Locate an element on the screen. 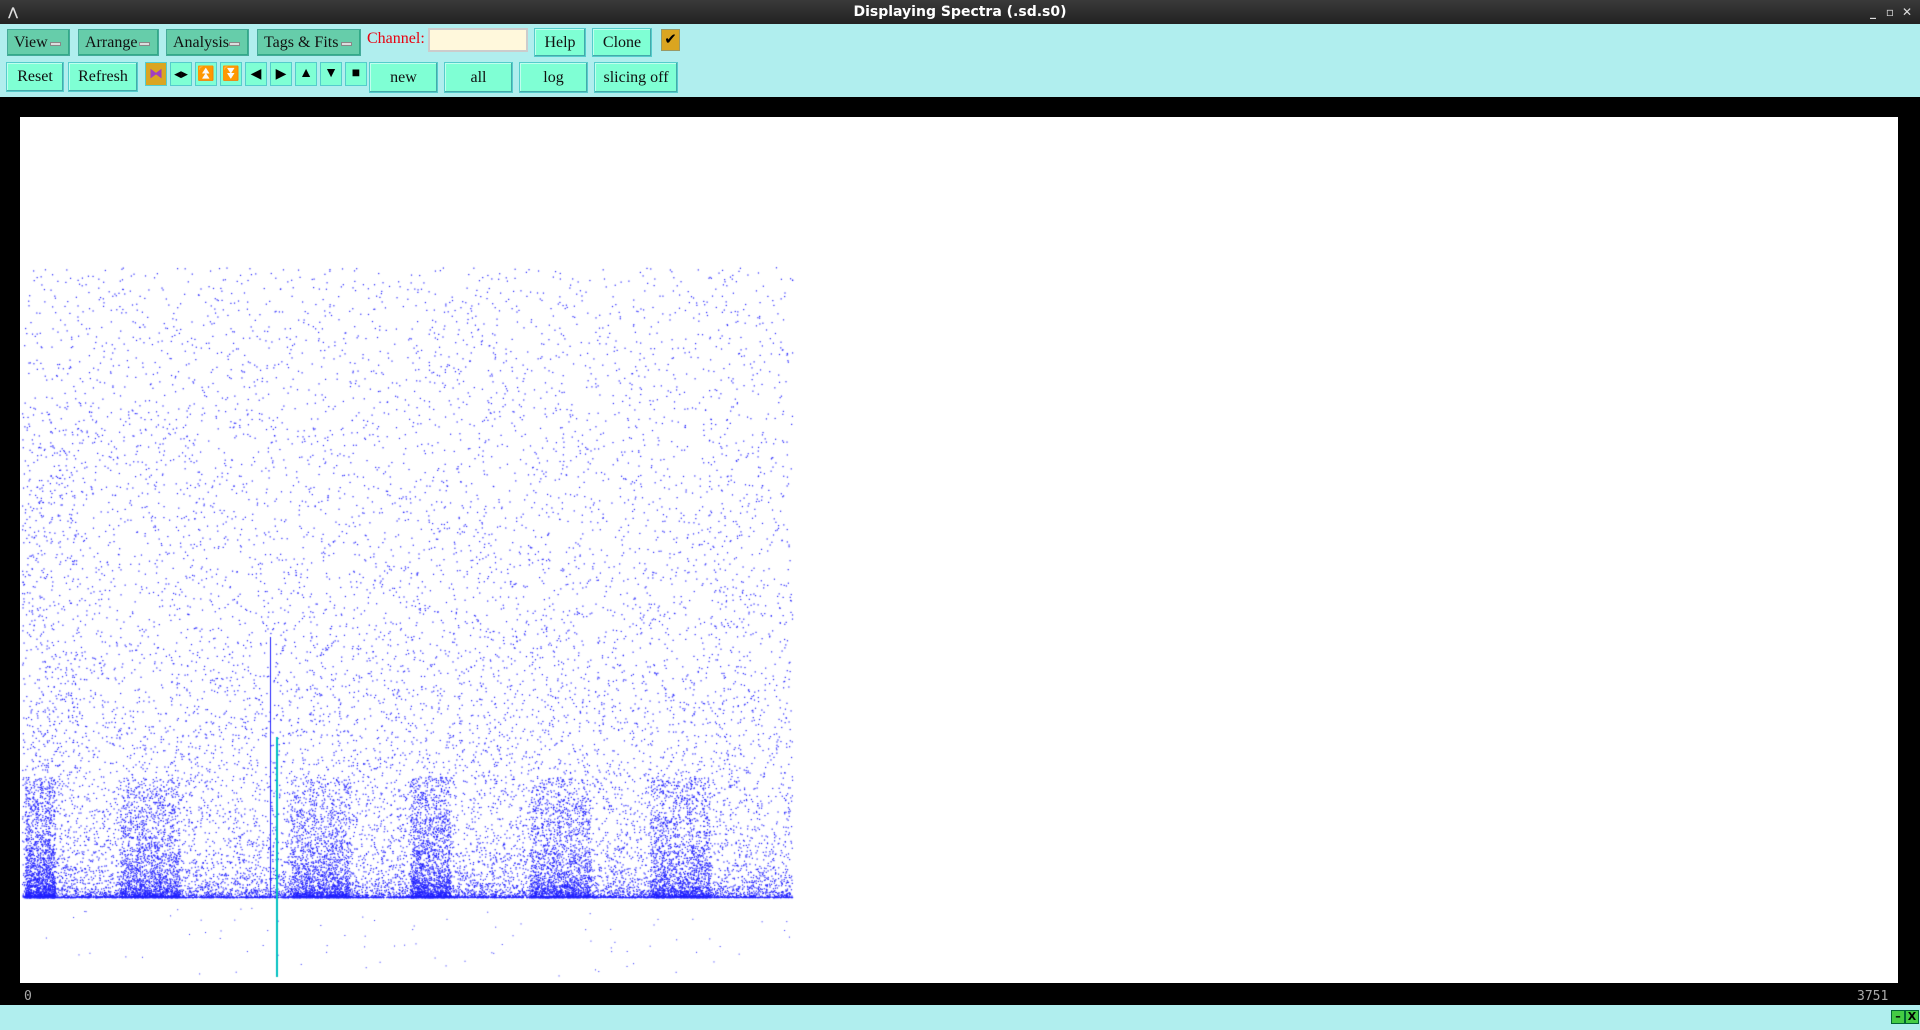 This screenshot has width=1920, height=1030. scroll-right-button: ▶ is located at coordinates (281, 74).